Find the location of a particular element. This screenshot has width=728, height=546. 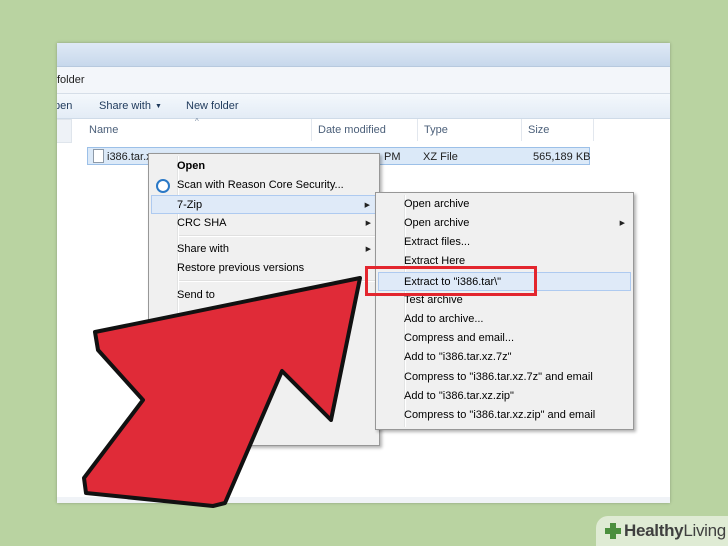

healthy-living-logo is located at coordinates (613, 531).